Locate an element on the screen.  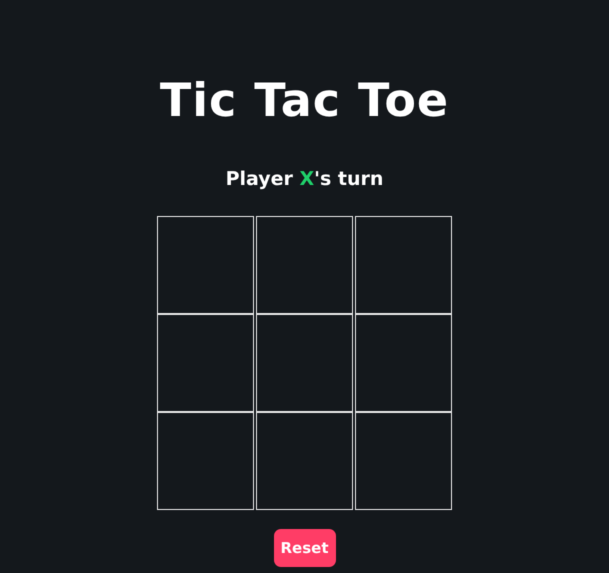
turn-status: Player X's turn is located at coordinates (305, 179).